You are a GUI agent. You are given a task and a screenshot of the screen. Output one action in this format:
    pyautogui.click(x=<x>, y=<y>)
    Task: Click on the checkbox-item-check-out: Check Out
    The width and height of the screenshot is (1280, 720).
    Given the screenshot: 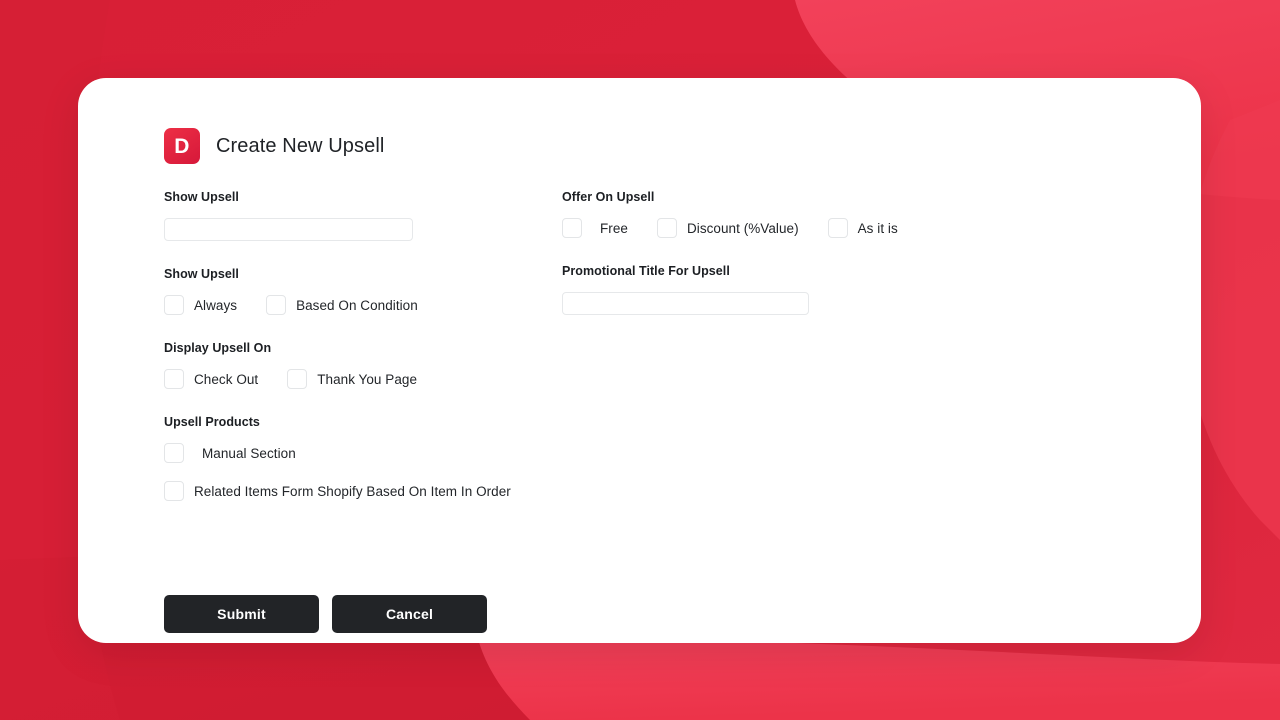 What is the action you would take?
    pyautogui.click(x=211, y=379)
    